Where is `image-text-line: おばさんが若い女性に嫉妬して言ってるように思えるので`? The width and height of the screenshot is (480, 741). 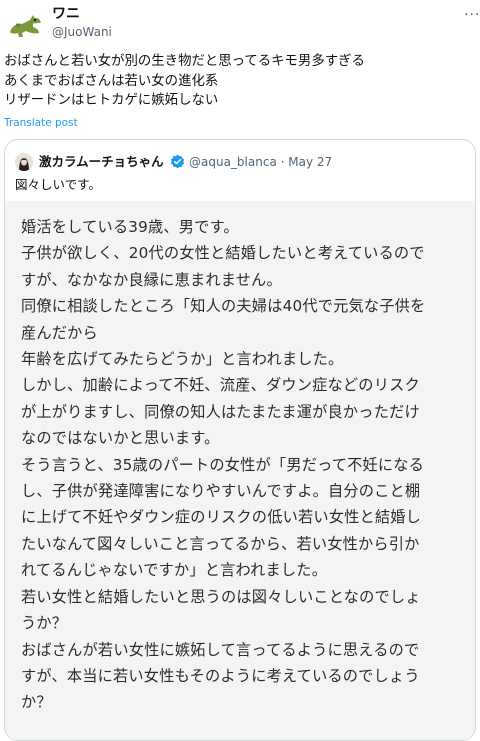 image-text-line: おばさんが若い女性に嫉妬して言ってるように思えるので is located at coordinates (220, 649).